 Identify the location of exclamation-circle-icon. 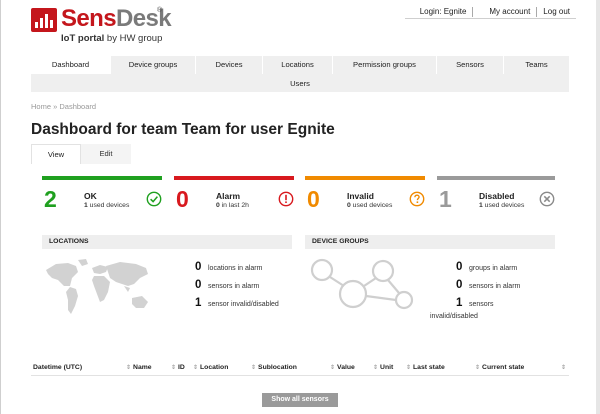
(286, 199).